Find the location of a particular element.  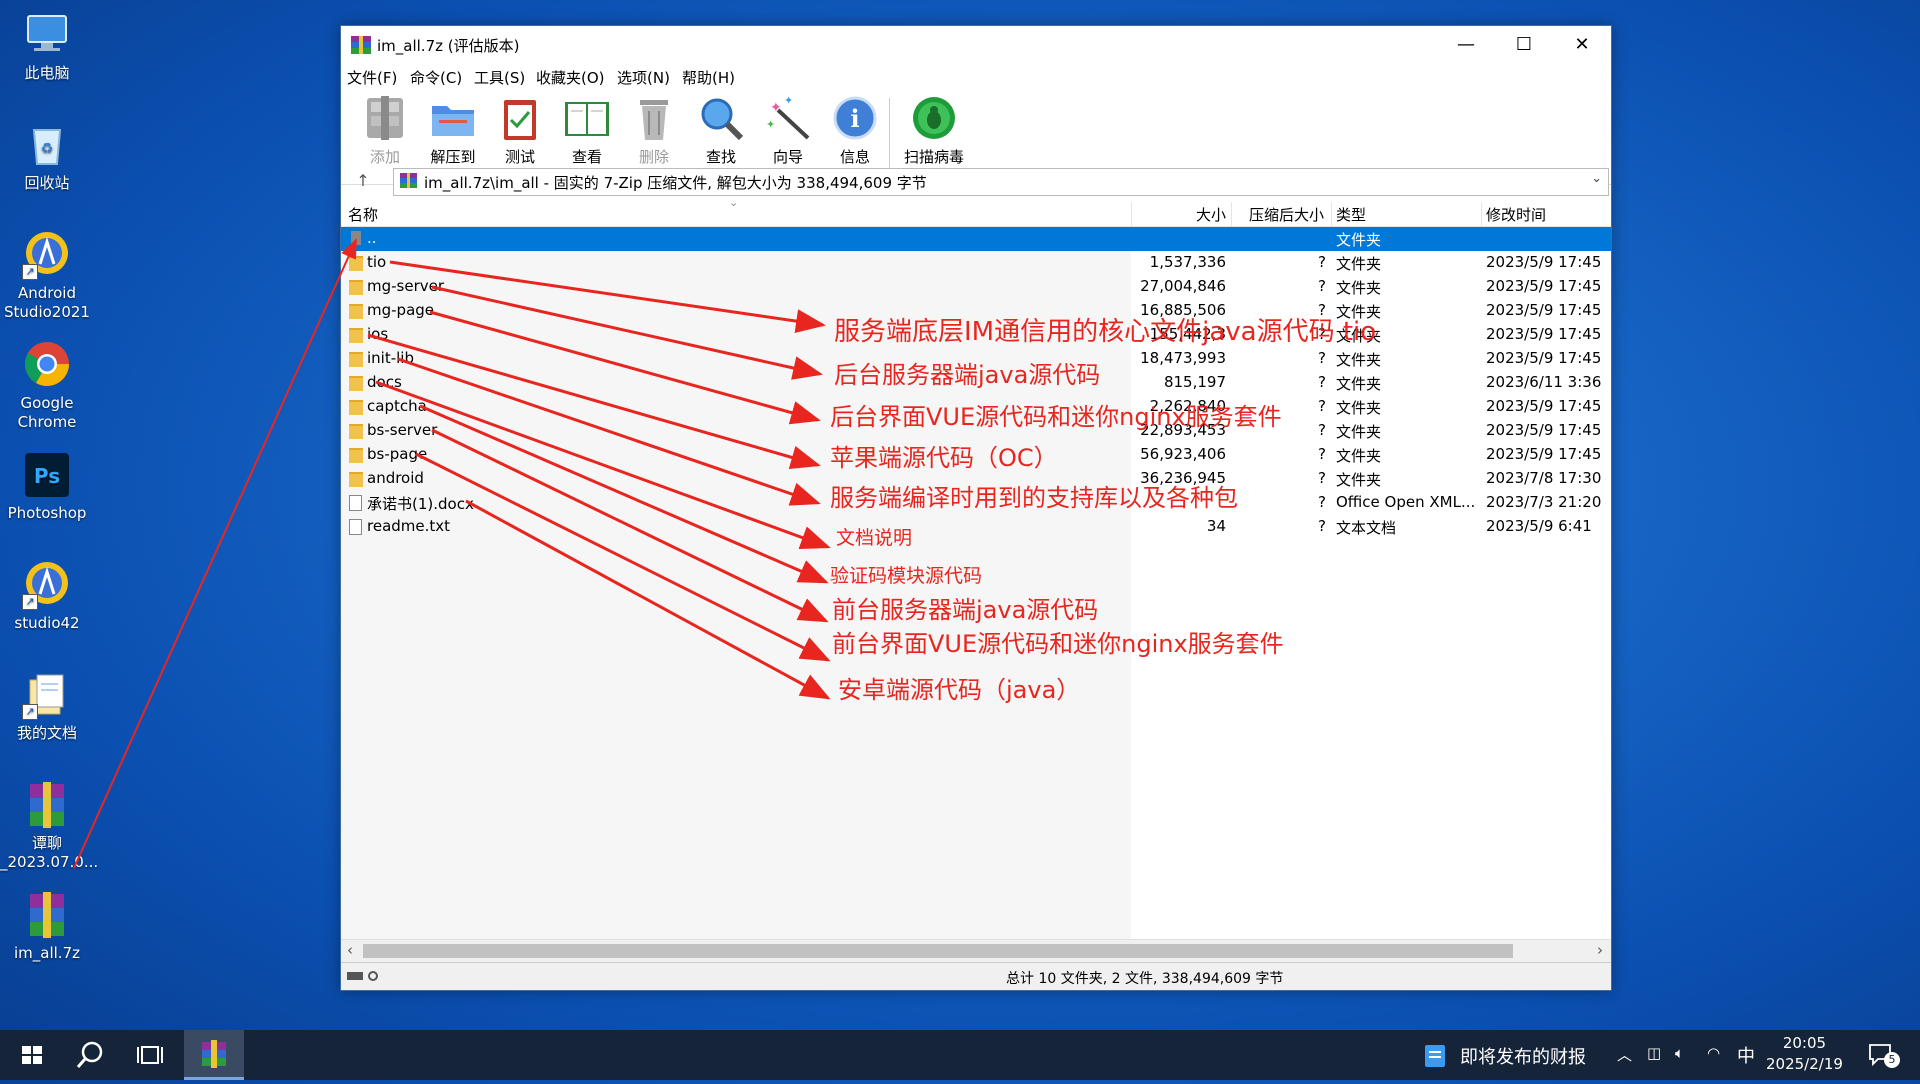

up-one-level-icon: ↑ is located at coordinates (363, 182).